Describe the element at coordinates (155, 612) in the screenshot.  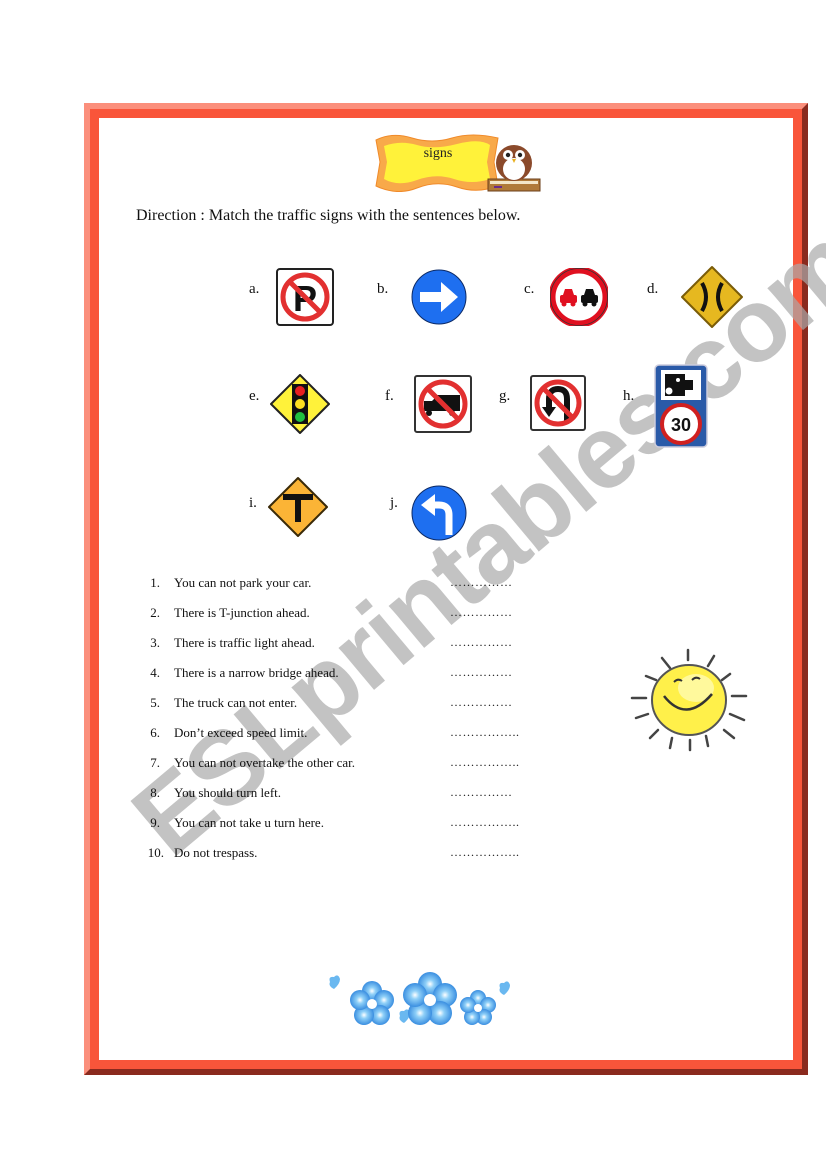
I see `question-number: 2.` at that location.